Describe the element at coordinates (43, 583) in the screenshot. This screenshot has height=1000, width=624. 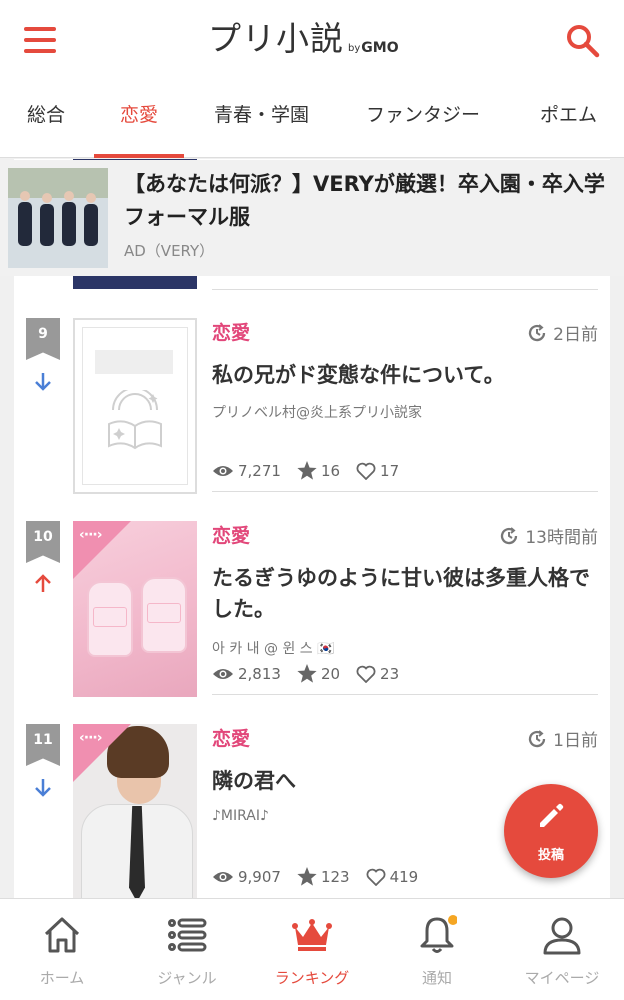
I see `rank-up-icon` at that location.